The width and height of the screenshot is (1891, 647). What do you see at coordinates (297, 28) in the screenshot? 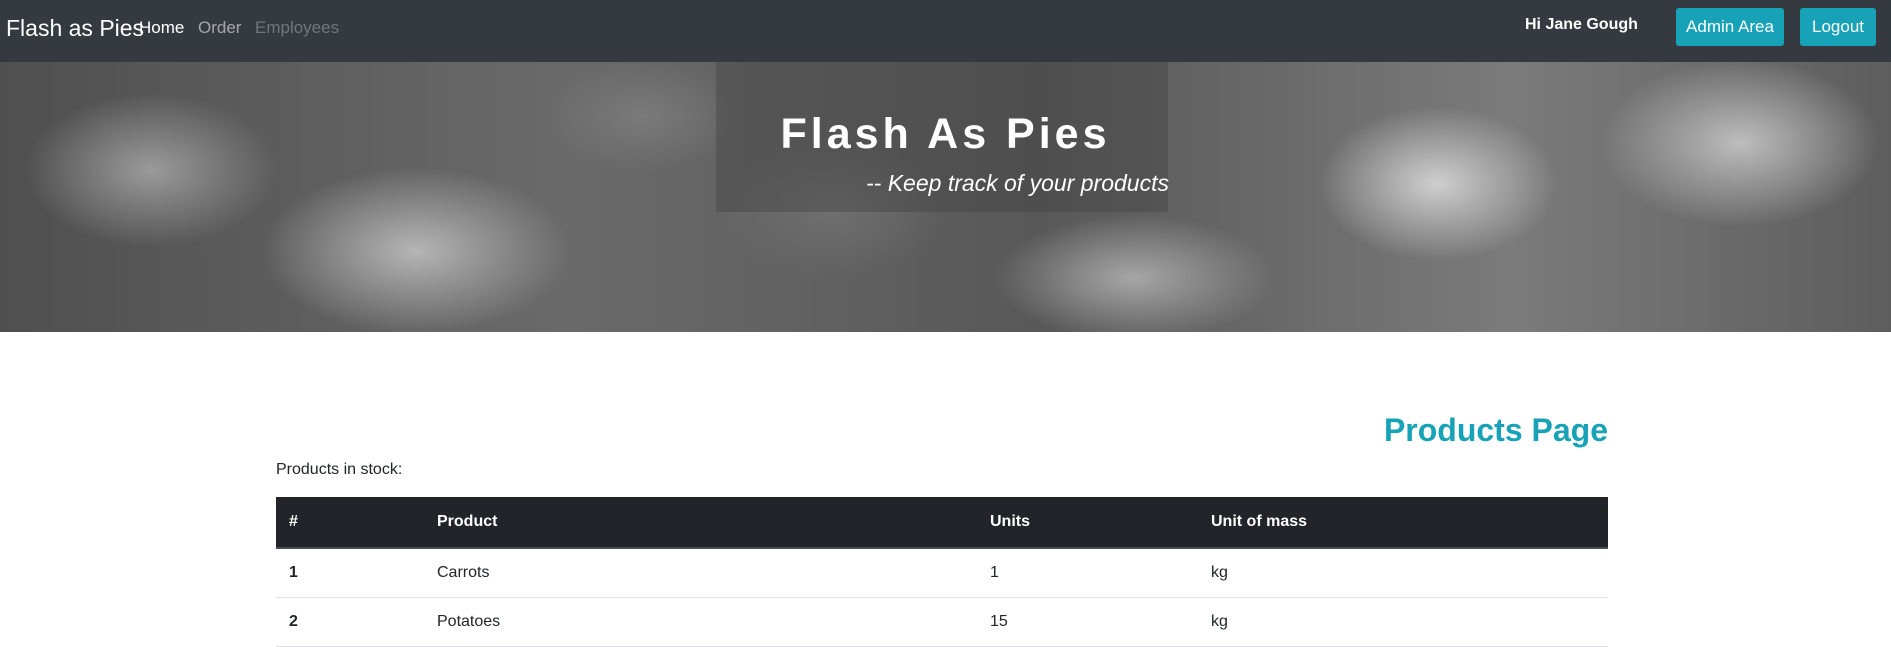
I see `nav-link-employees: Employees` at bounding box center [297, 28].